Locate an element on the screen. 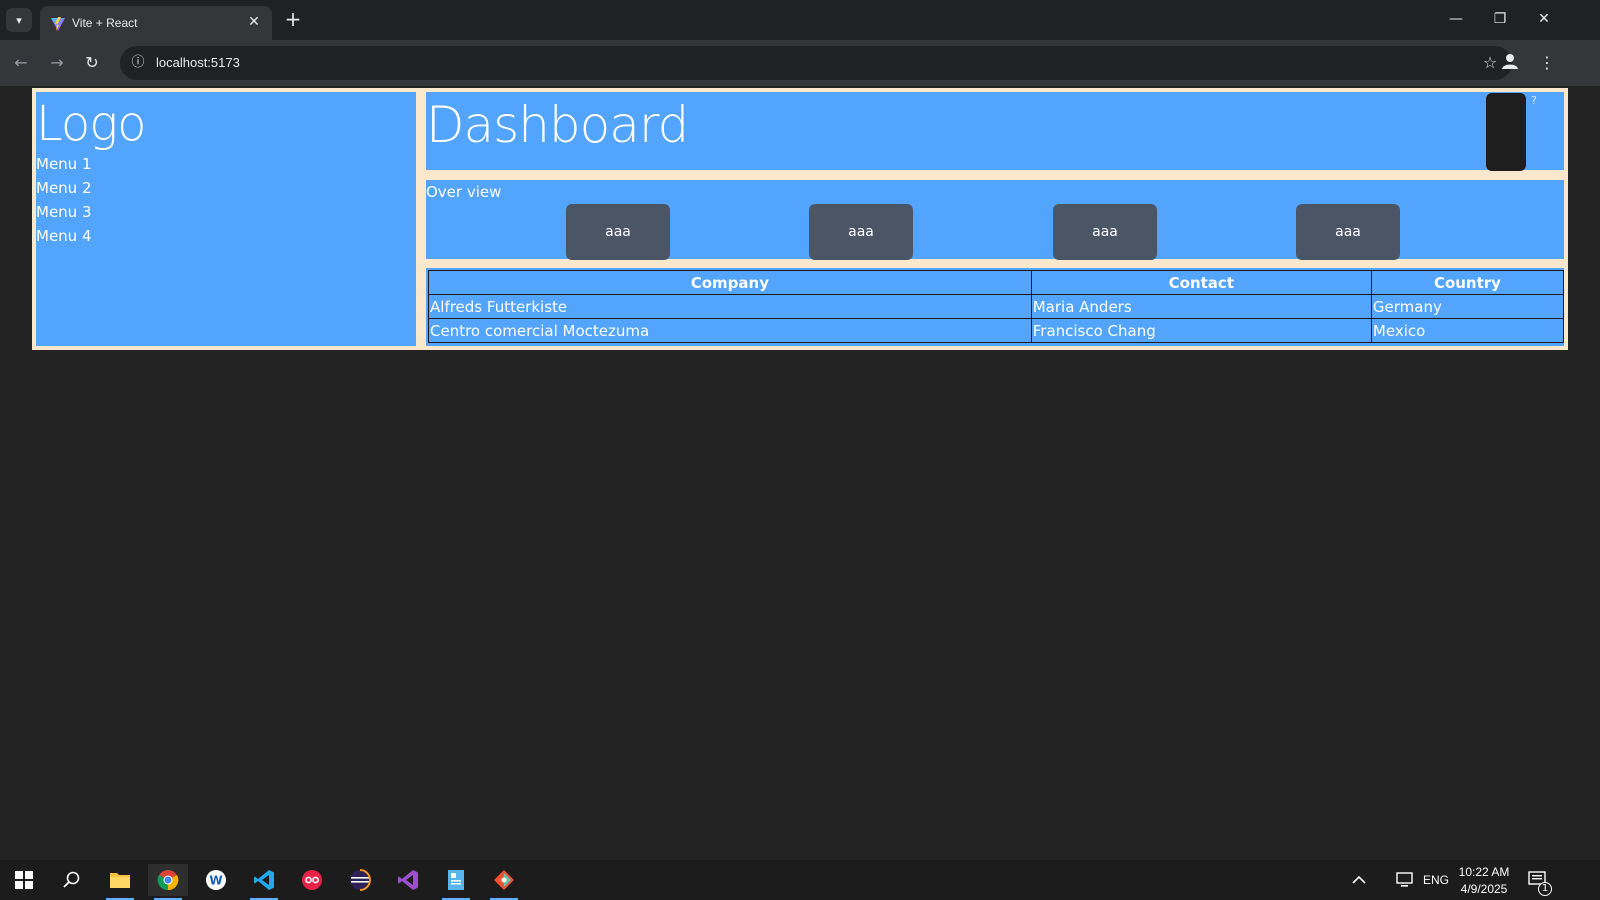 Image resolution: width=1600 pixels, height=900 pixels. overview-card-2: aaa is located at coordinates (861, 232).